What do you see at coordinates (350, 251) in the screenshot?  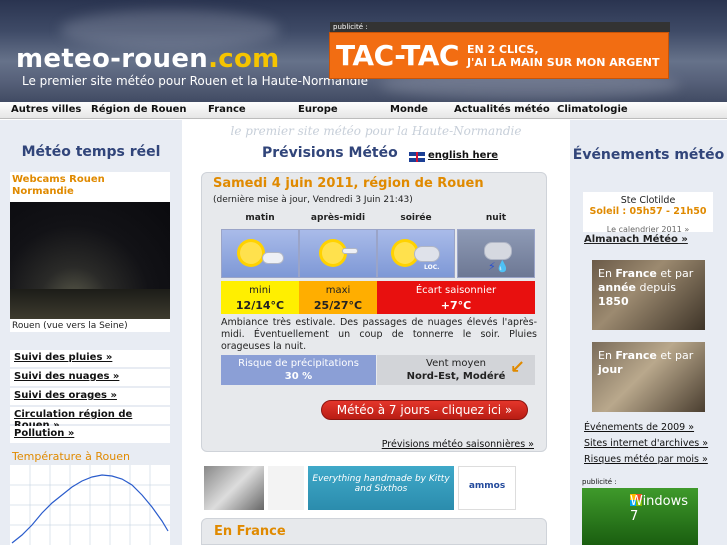 I see `high-cloud-icon` at bounding box center [350, 251].